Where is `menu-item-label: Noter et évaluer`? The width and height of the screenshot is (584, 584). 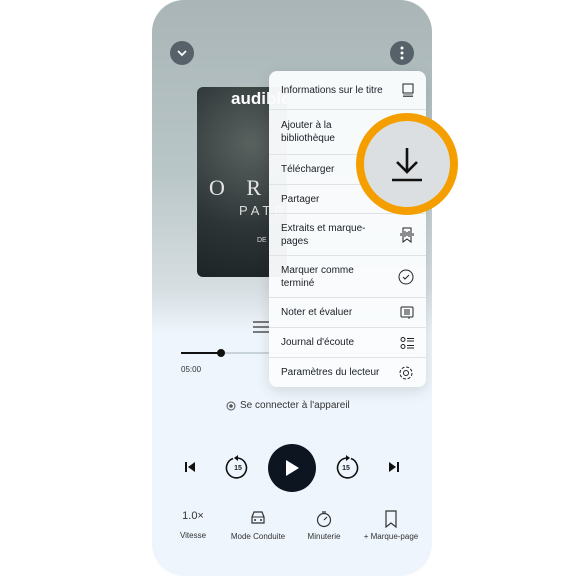 menu-item-label: Noter et évaluer is located at coordinates (317, 312).